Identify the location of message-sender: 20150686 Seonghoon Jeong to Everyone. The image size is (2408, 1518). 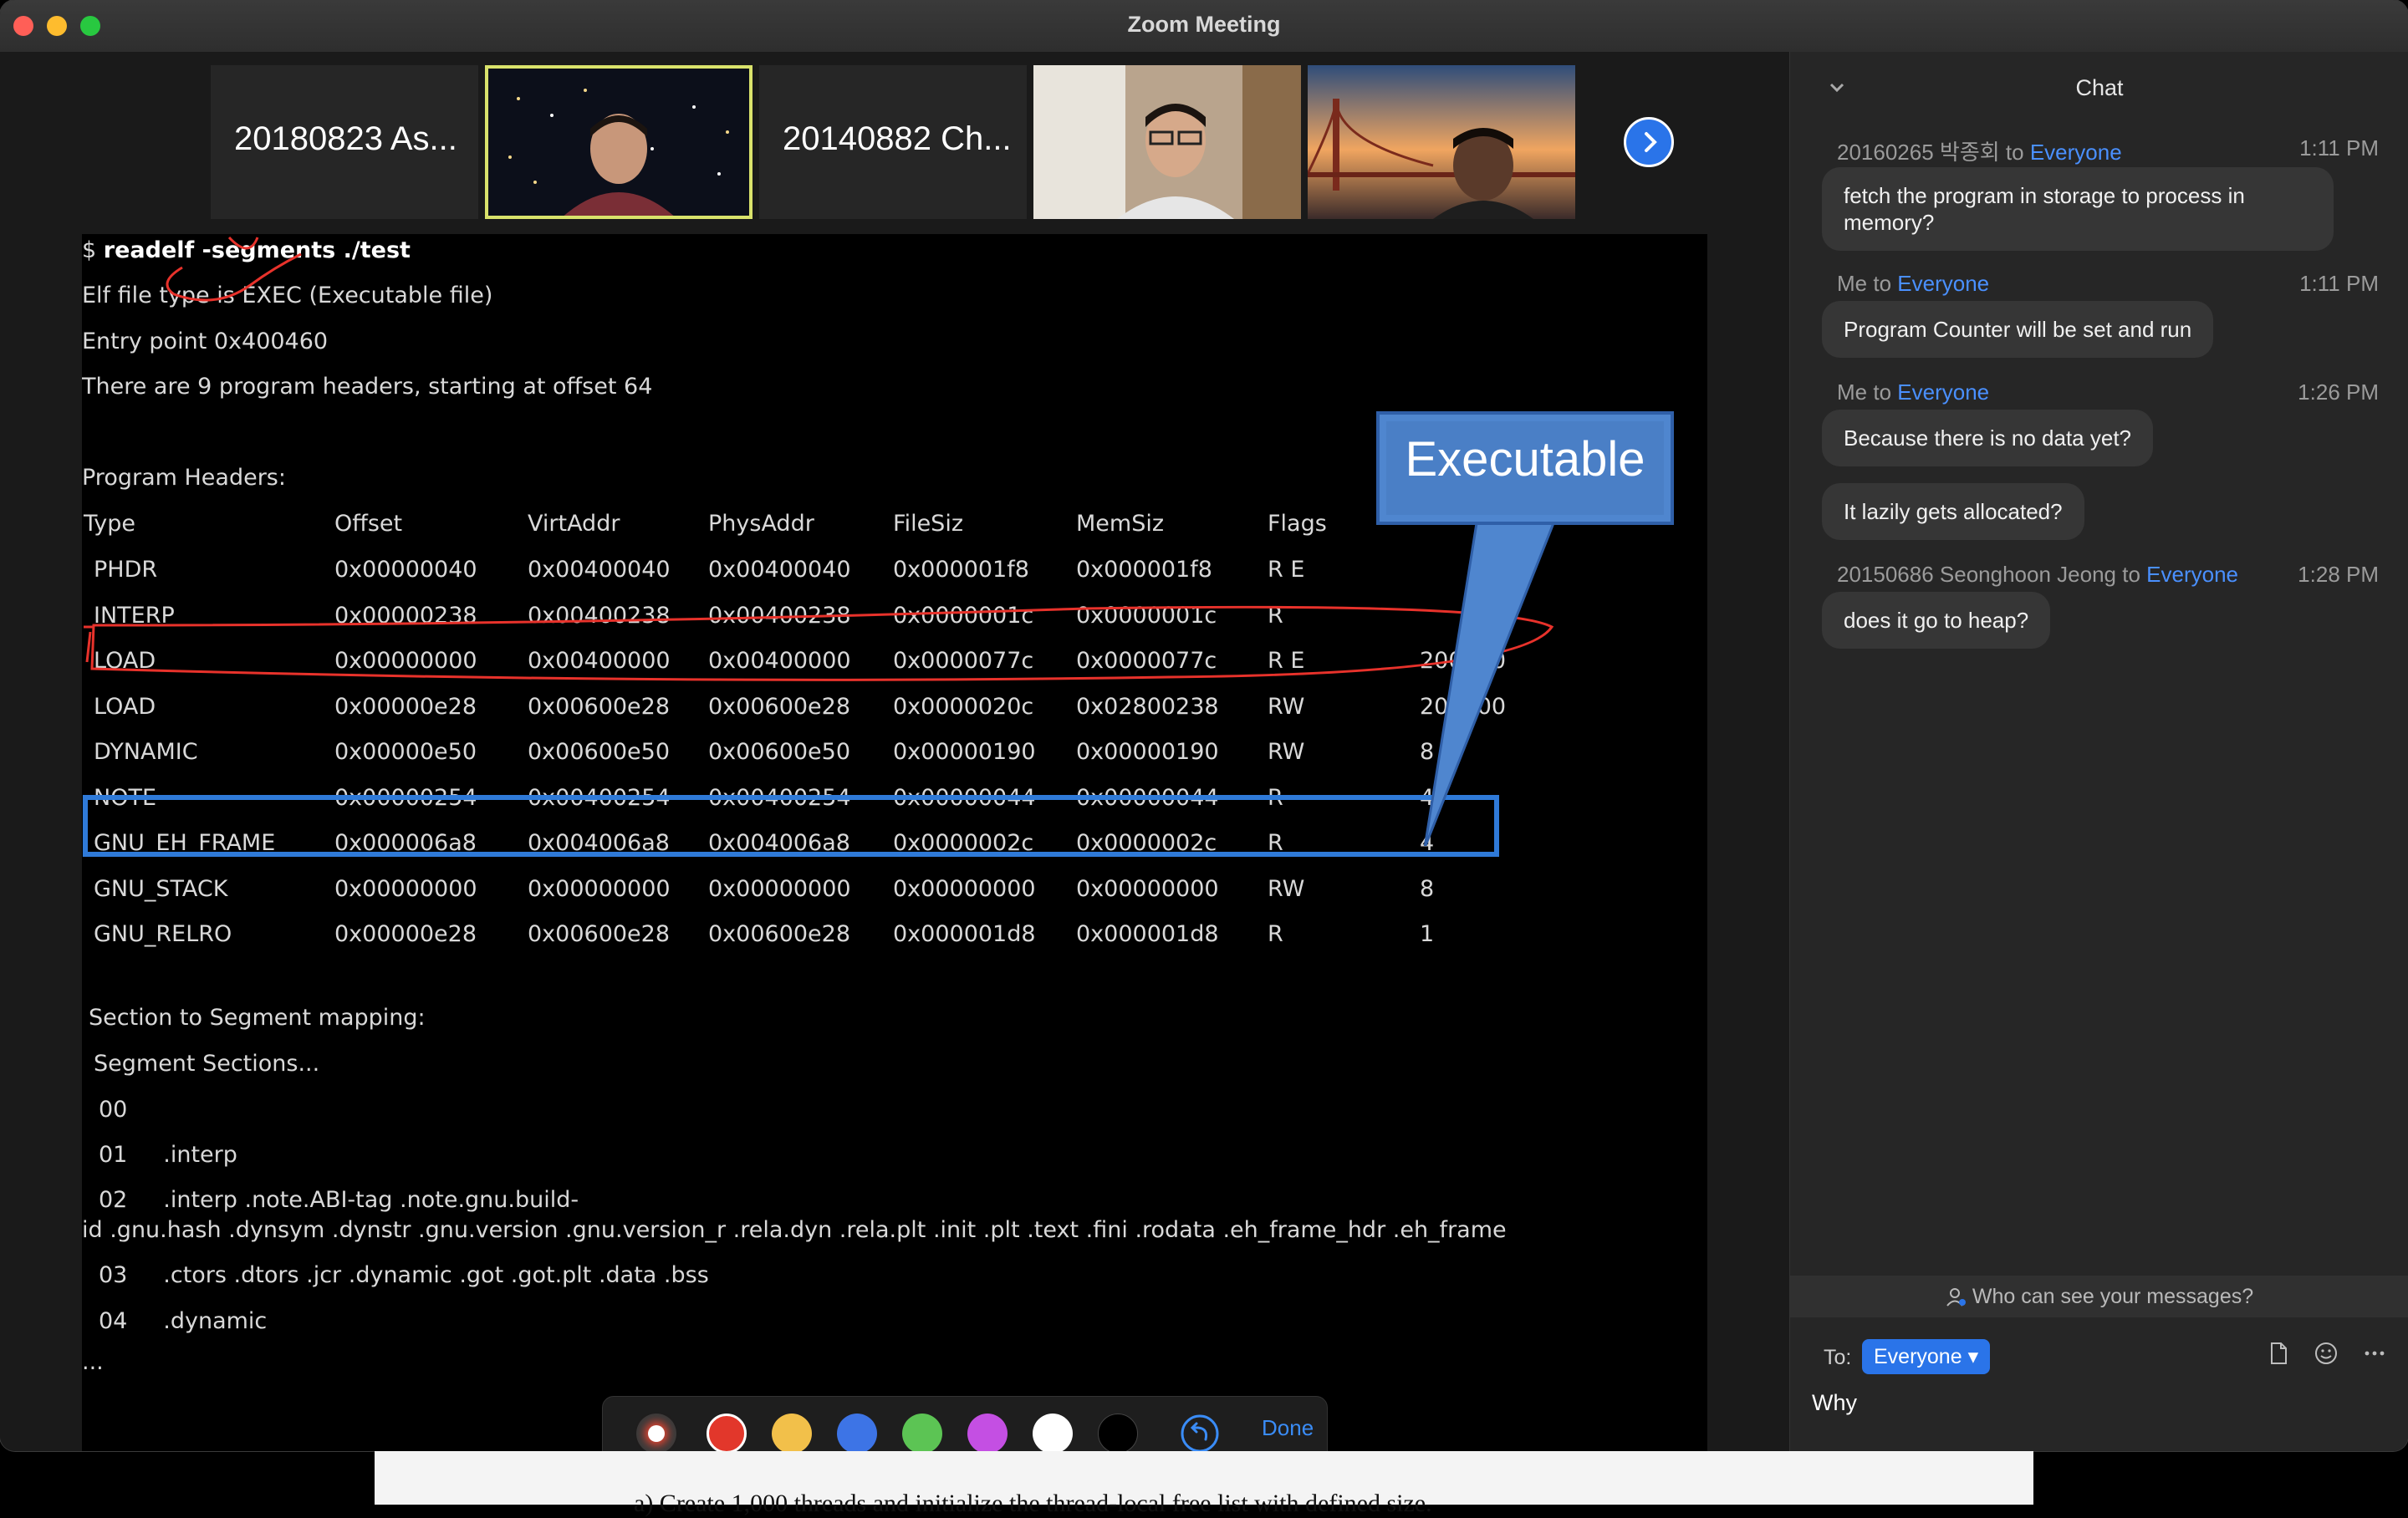
(2038, 574).